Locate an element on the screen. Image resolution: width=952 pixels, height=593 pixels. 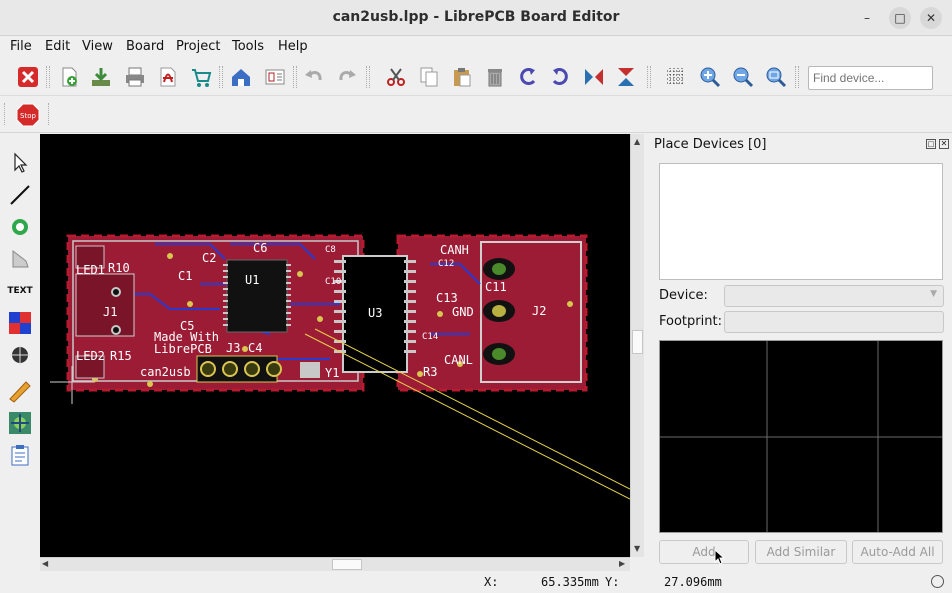
auto-add-all-button: Auto-Add All is located at coordinates (897, 552).